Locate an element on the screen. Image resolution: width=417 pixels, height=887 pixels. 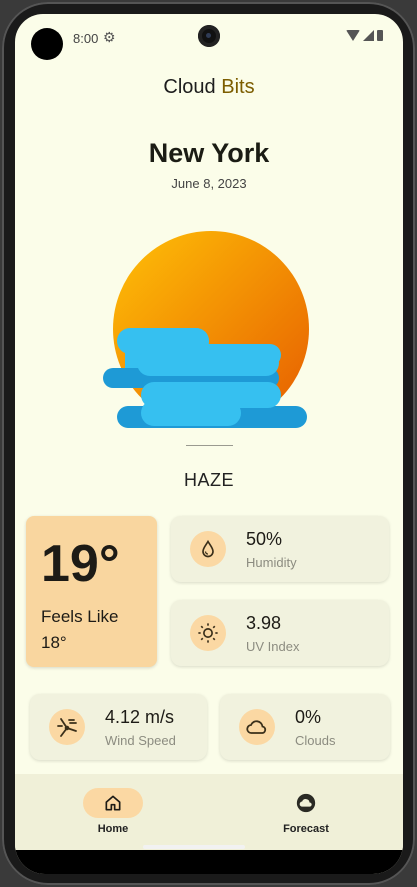
wind-speed-card: 4.12 m/s Wind Speed is located at coordinates (118, 727).